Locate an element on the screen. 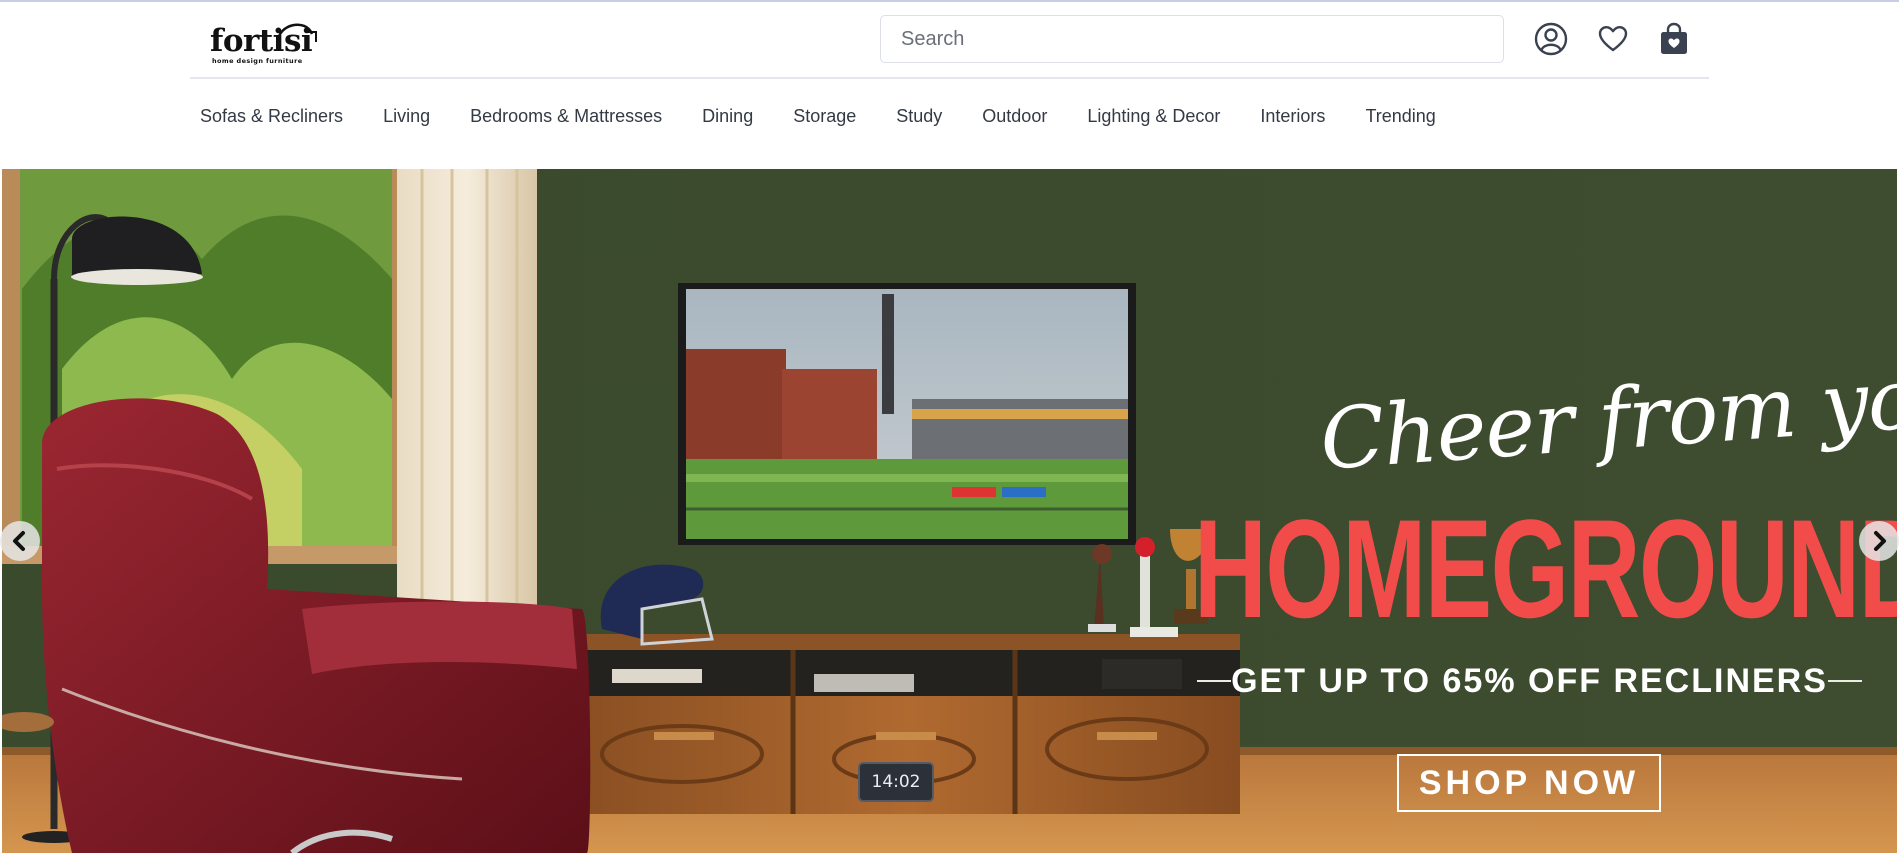 The width and height of the screenshot is (1899, 853). wishlist-heart-icon is located at coordinates (1613, 39).